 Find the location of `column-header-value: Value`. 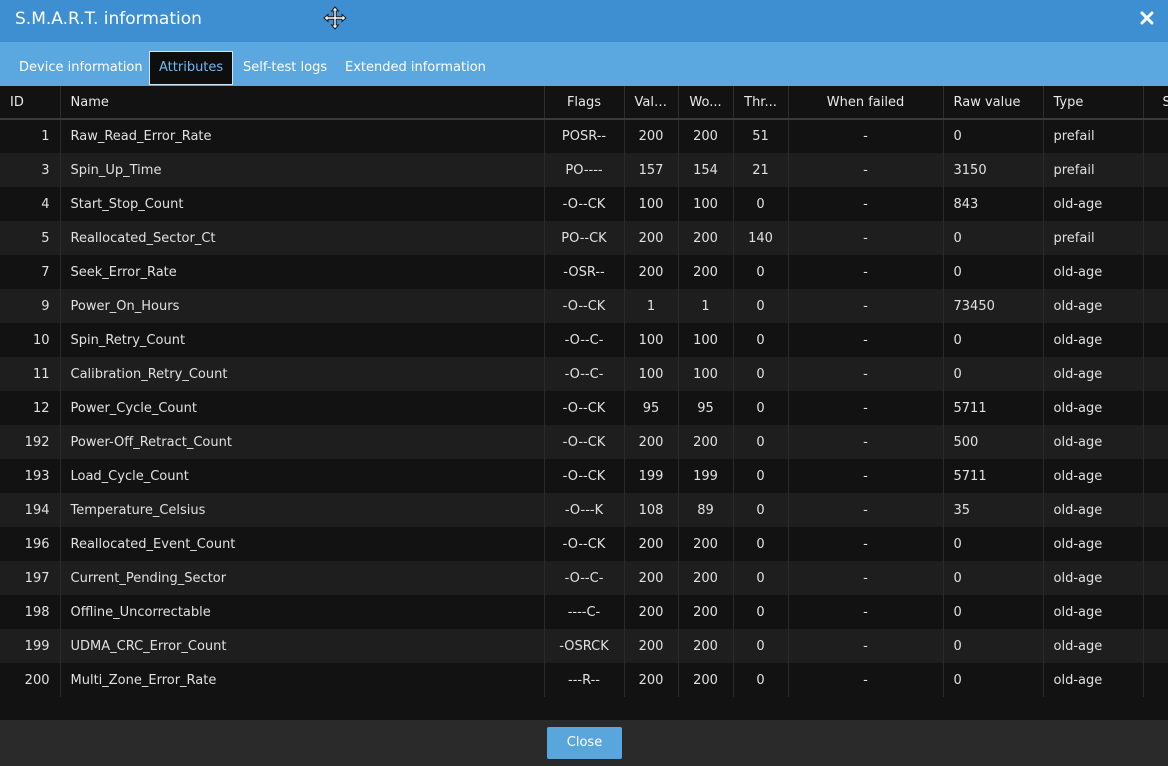

column-header-value: Value is located at coordinates (651, 103).